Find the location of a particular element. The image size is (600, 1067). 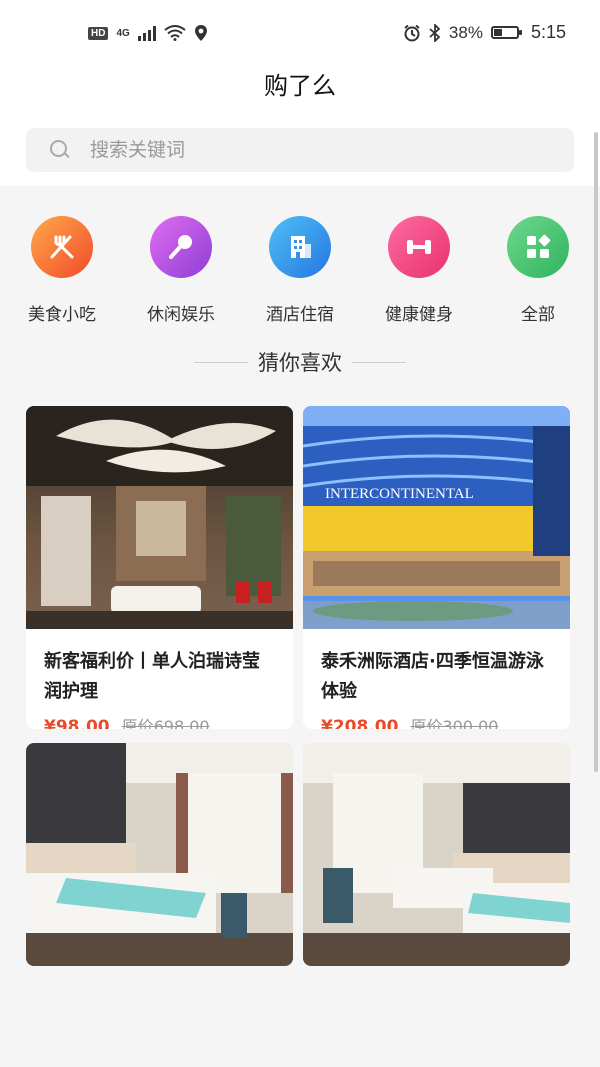

status-bar: HD 4G 38% 5:15 is located at coordinates (300, 35).